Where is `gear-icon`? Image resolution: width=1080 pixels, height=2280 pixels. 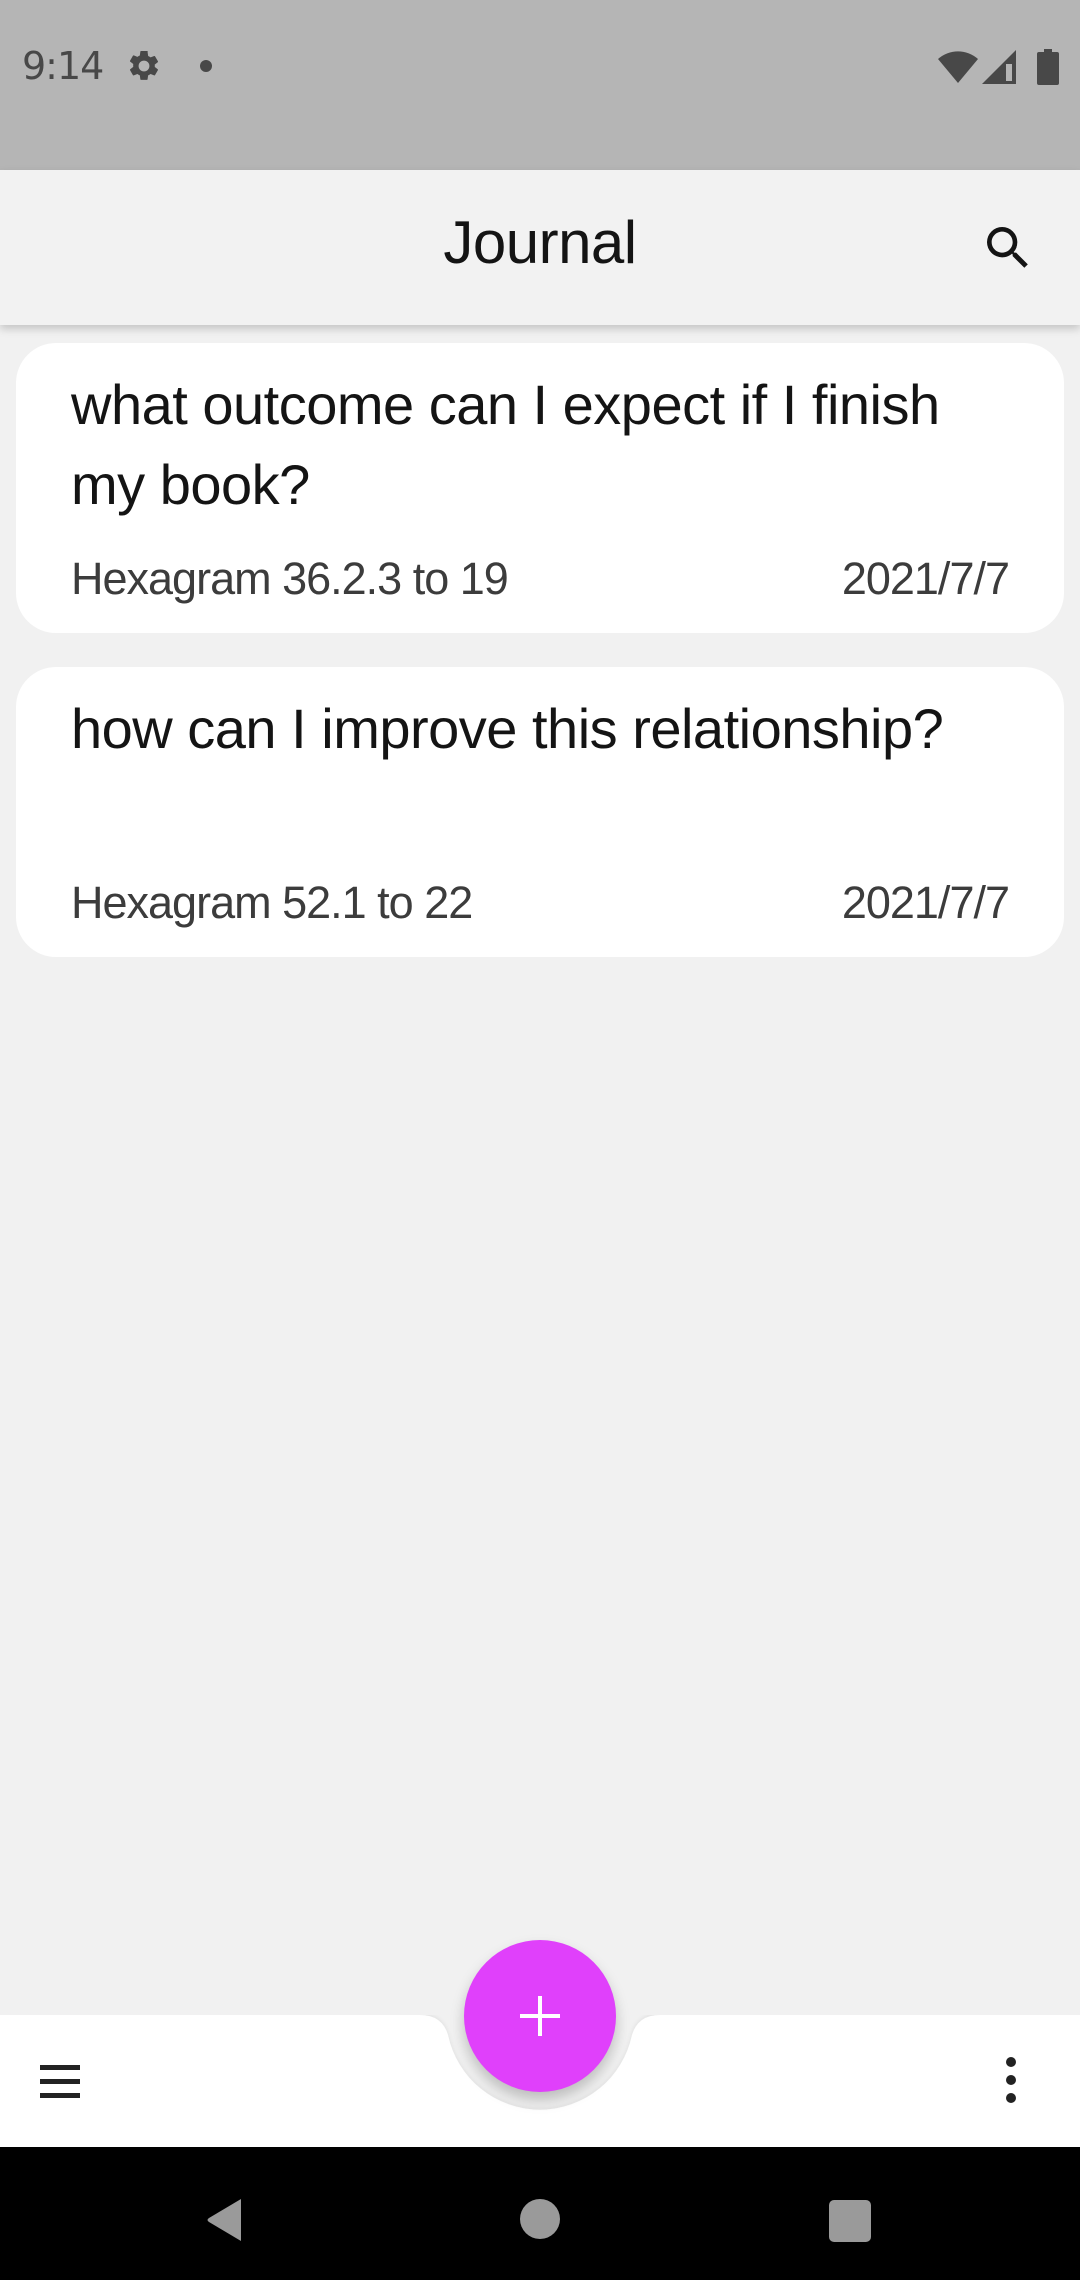
gear-icon is located at coordinates (144, 65).